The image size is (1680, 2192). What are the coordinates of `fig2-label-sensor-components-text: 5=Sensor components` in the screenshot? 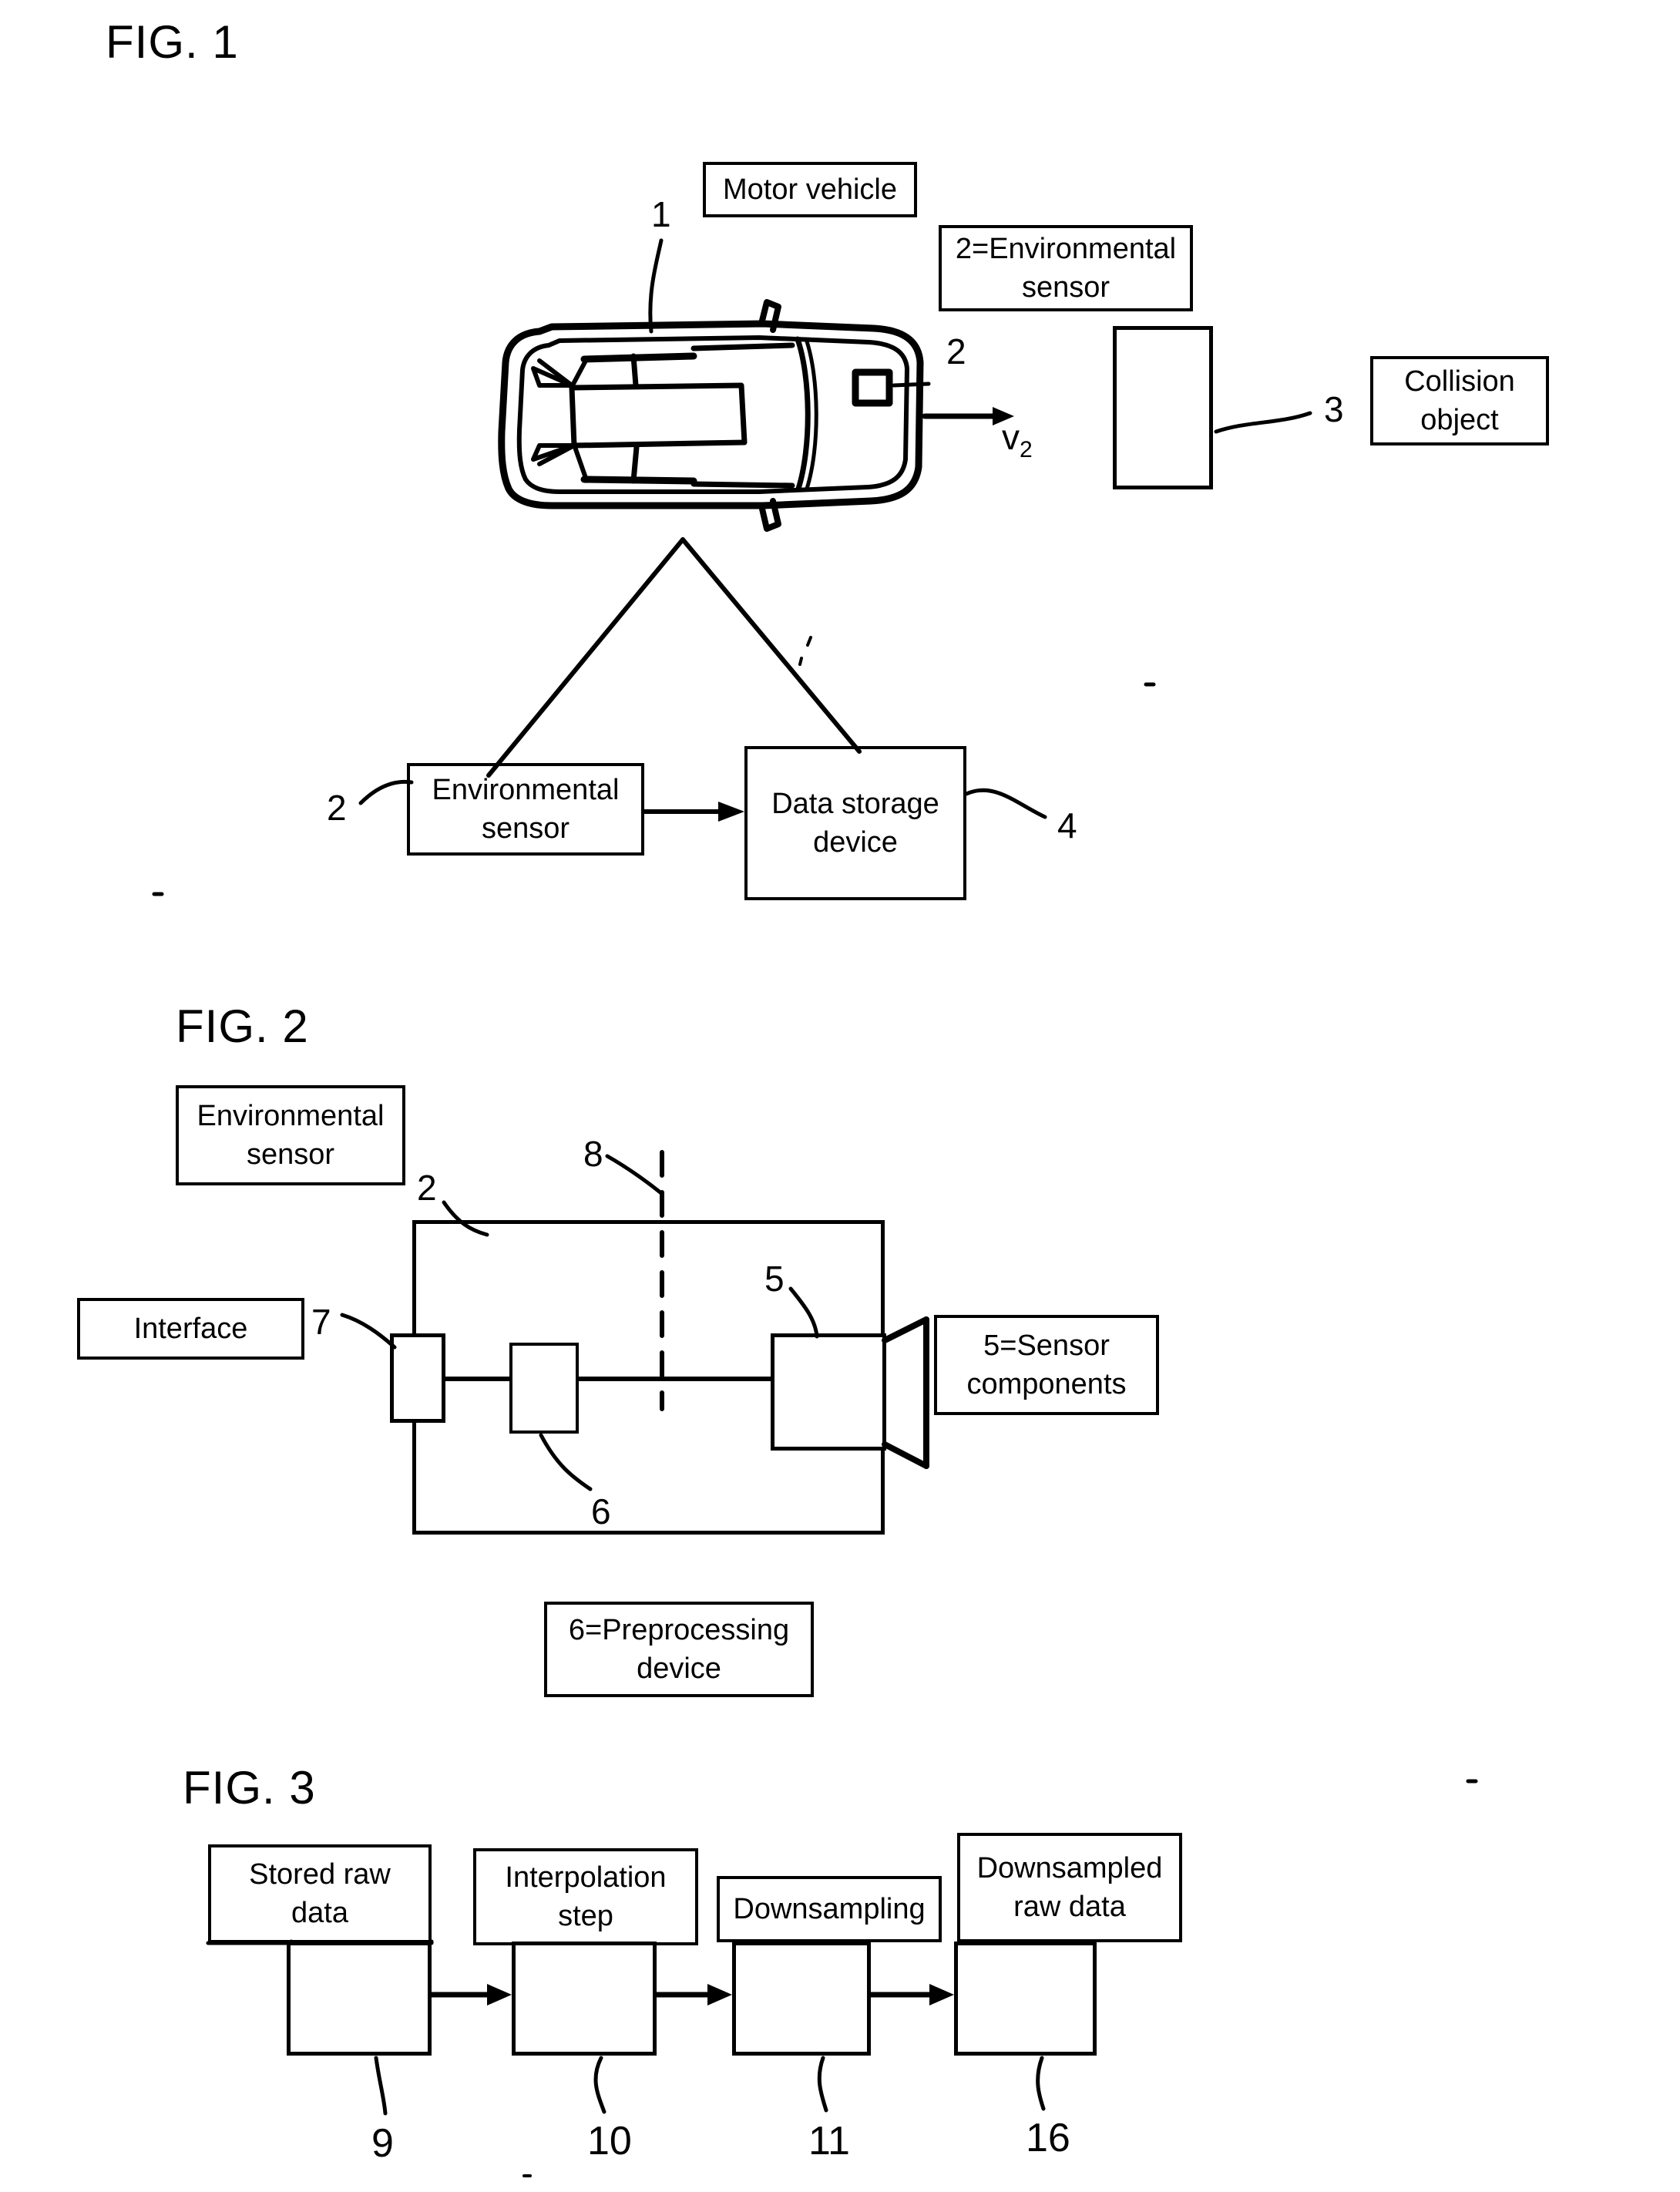 It's located at (1047, 1364).